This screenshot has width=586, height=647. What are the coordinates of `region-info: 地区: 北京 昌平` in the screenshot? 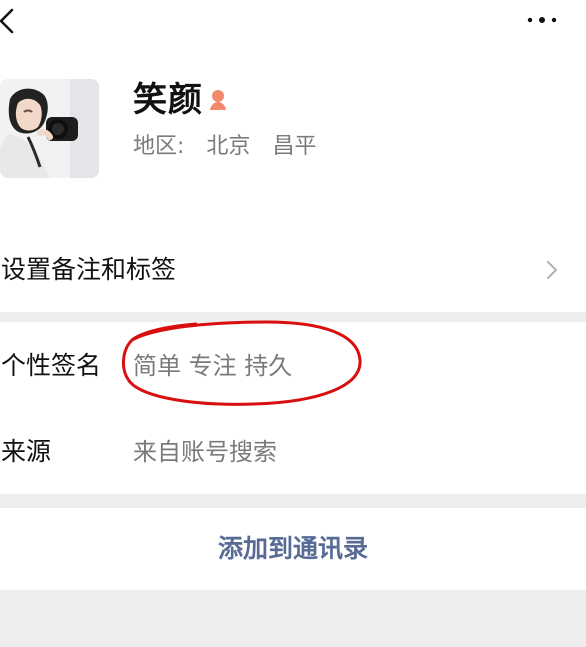 It's located at (224, 147).